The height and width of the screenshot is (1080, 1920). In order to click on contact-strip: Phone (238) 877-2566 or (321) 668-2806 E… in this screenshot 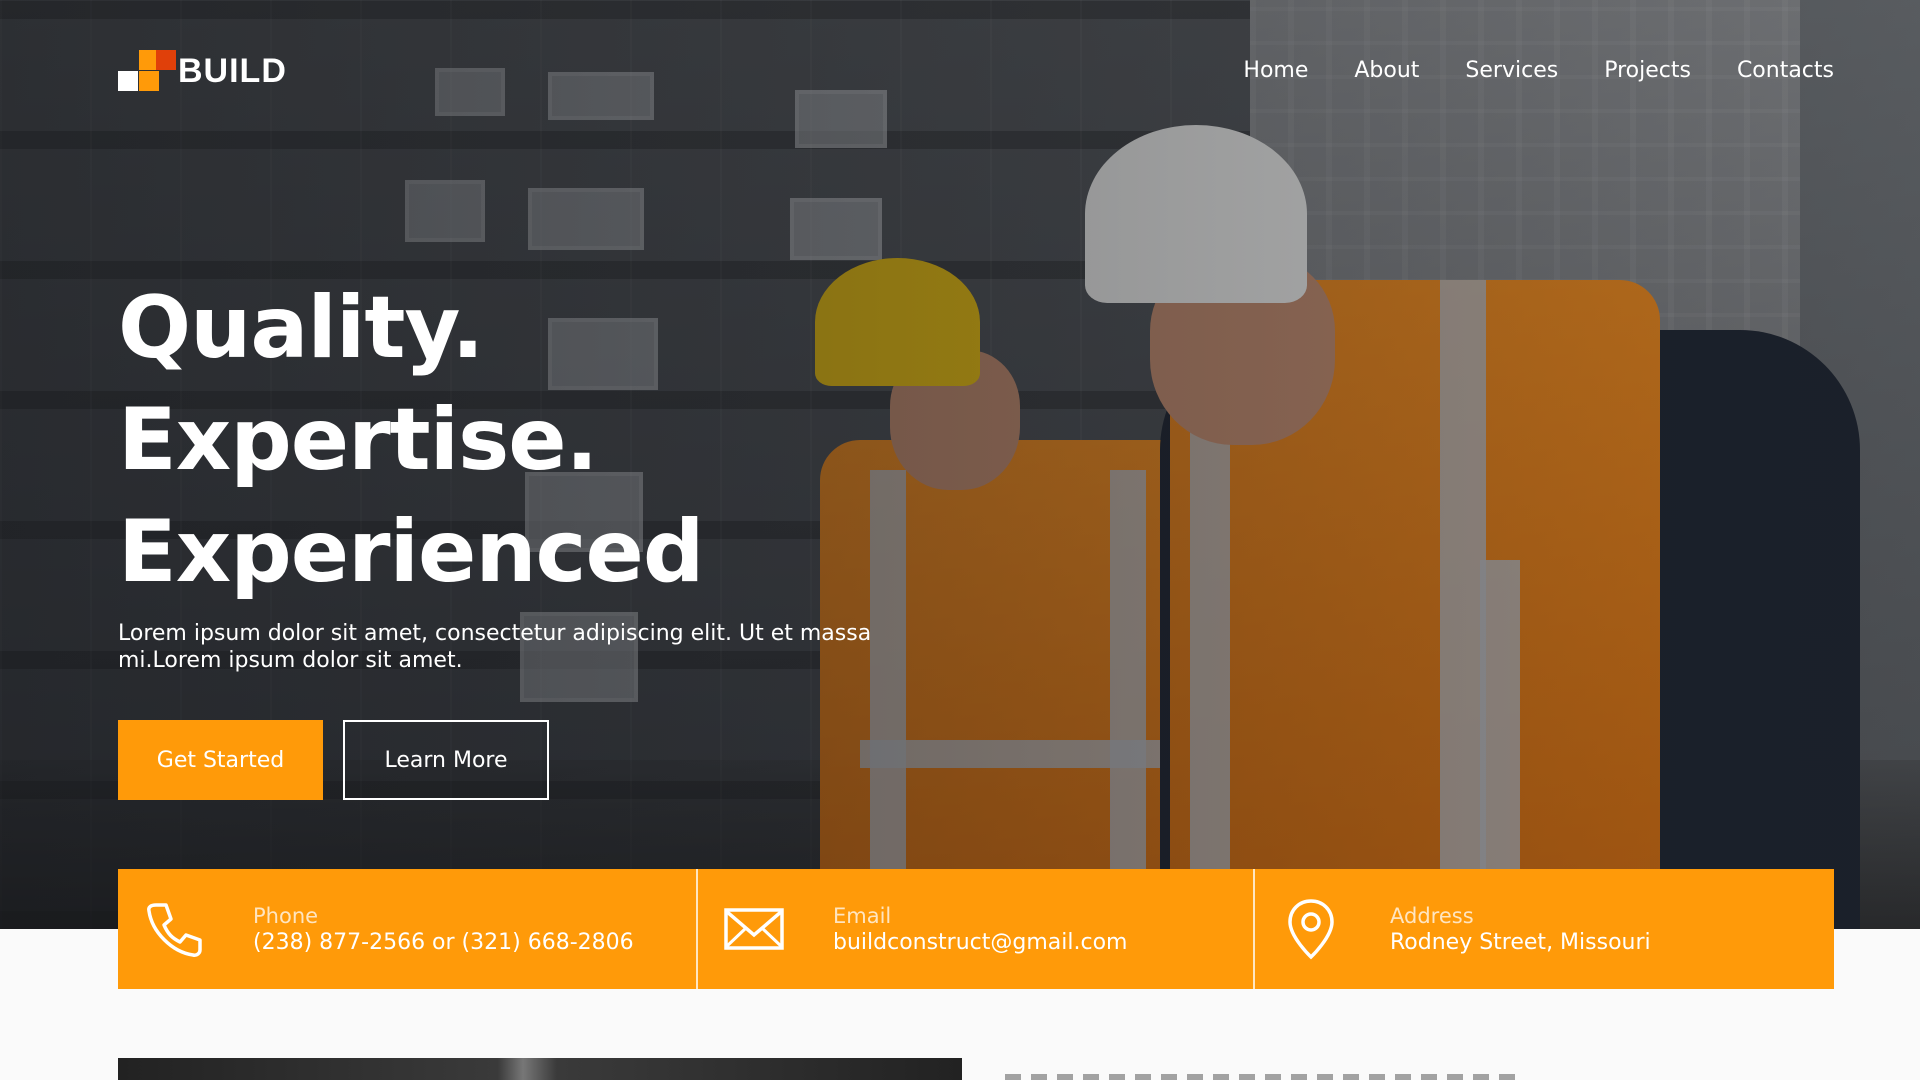, I will do `click(976, 929)`.